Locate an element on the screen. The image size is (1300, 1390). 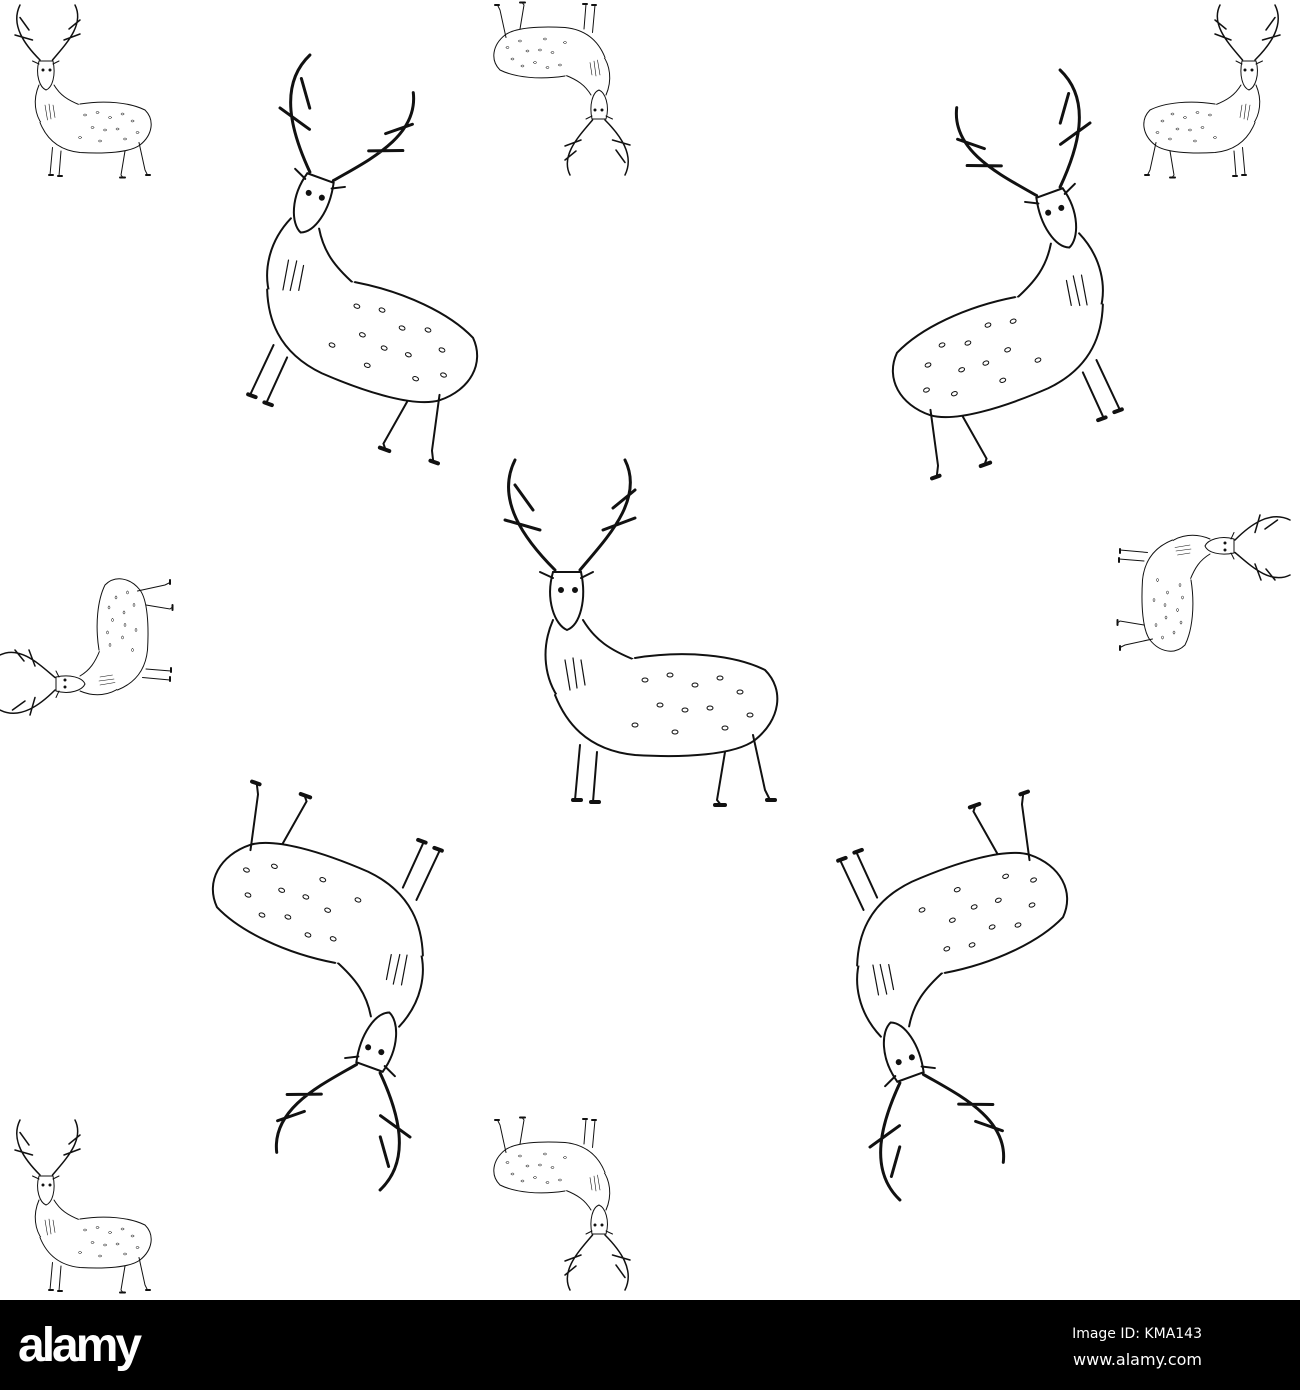
deer-top-right-corner is located at coordinates (1211, 91).